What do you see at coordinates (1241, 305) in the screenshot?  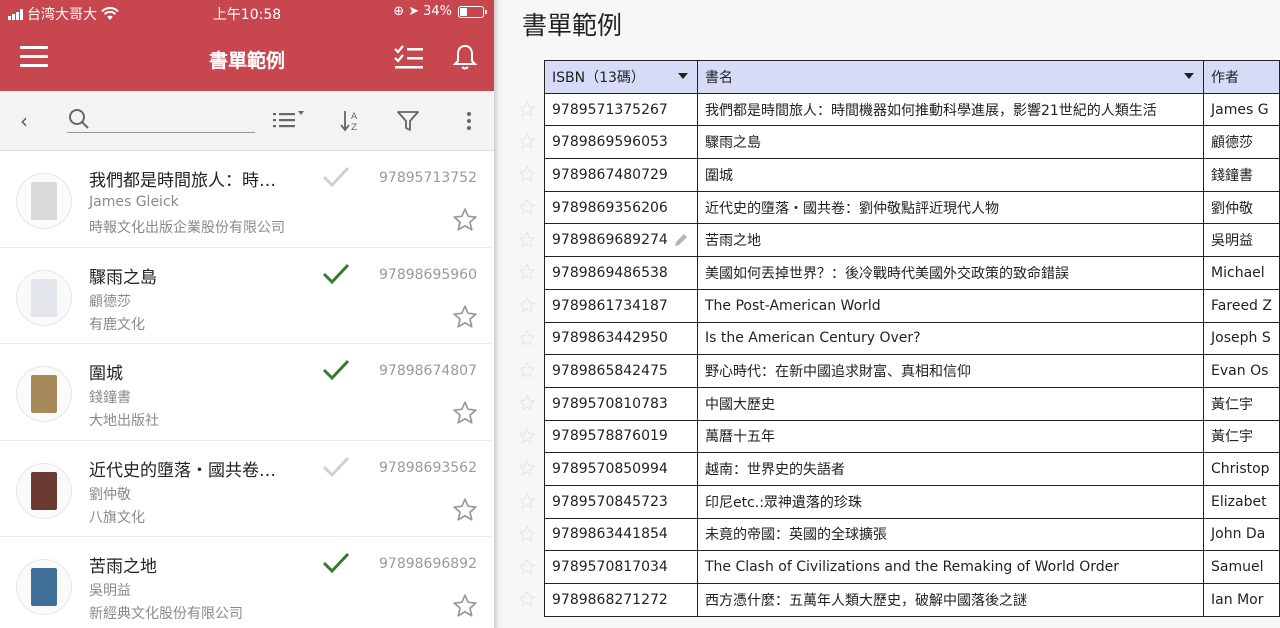 I see `author-cell: Fareed Z` at bounding box center [1241, 305].